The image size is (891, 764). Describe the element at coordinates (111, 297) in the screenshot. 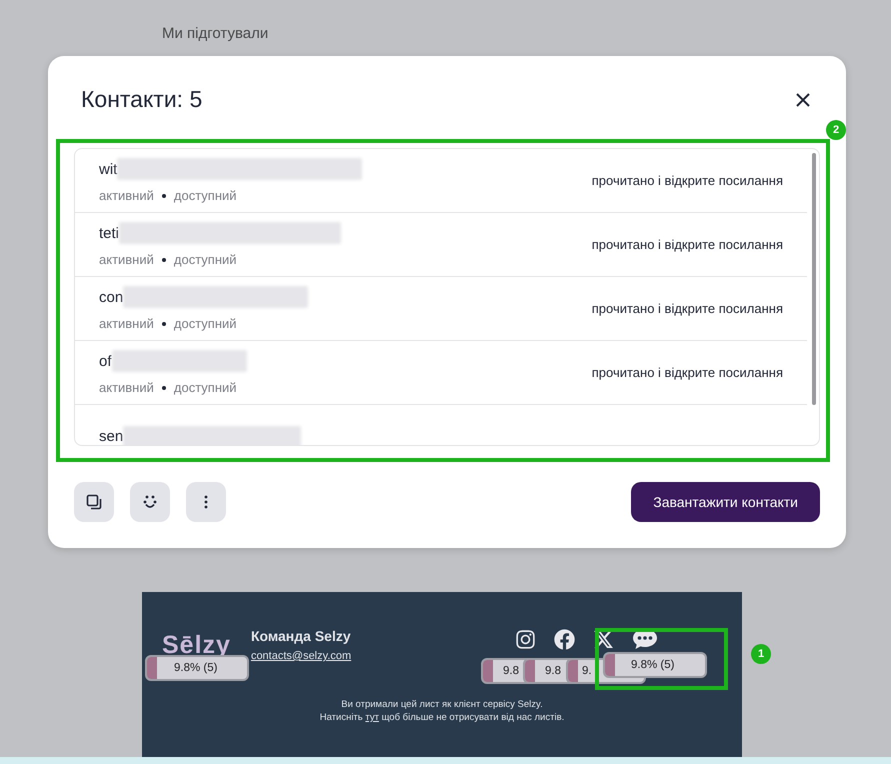

I see `contact-email: con` at that location.